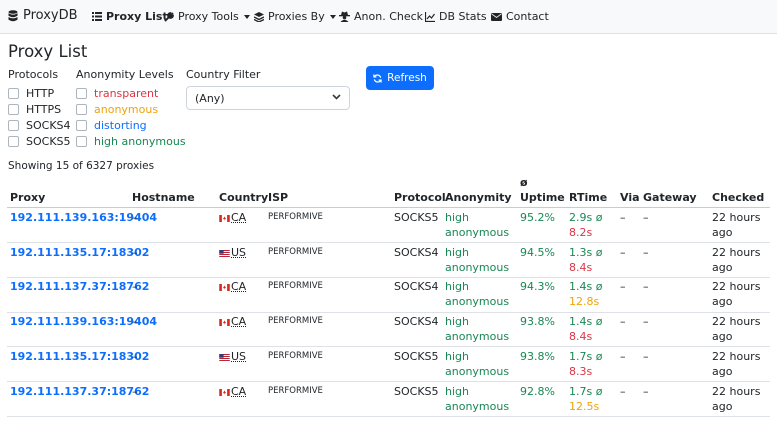 The height and width of the screenshot is (423, 777). I want to click on nav-proxy-list: Proxy List, so click(130, 16).